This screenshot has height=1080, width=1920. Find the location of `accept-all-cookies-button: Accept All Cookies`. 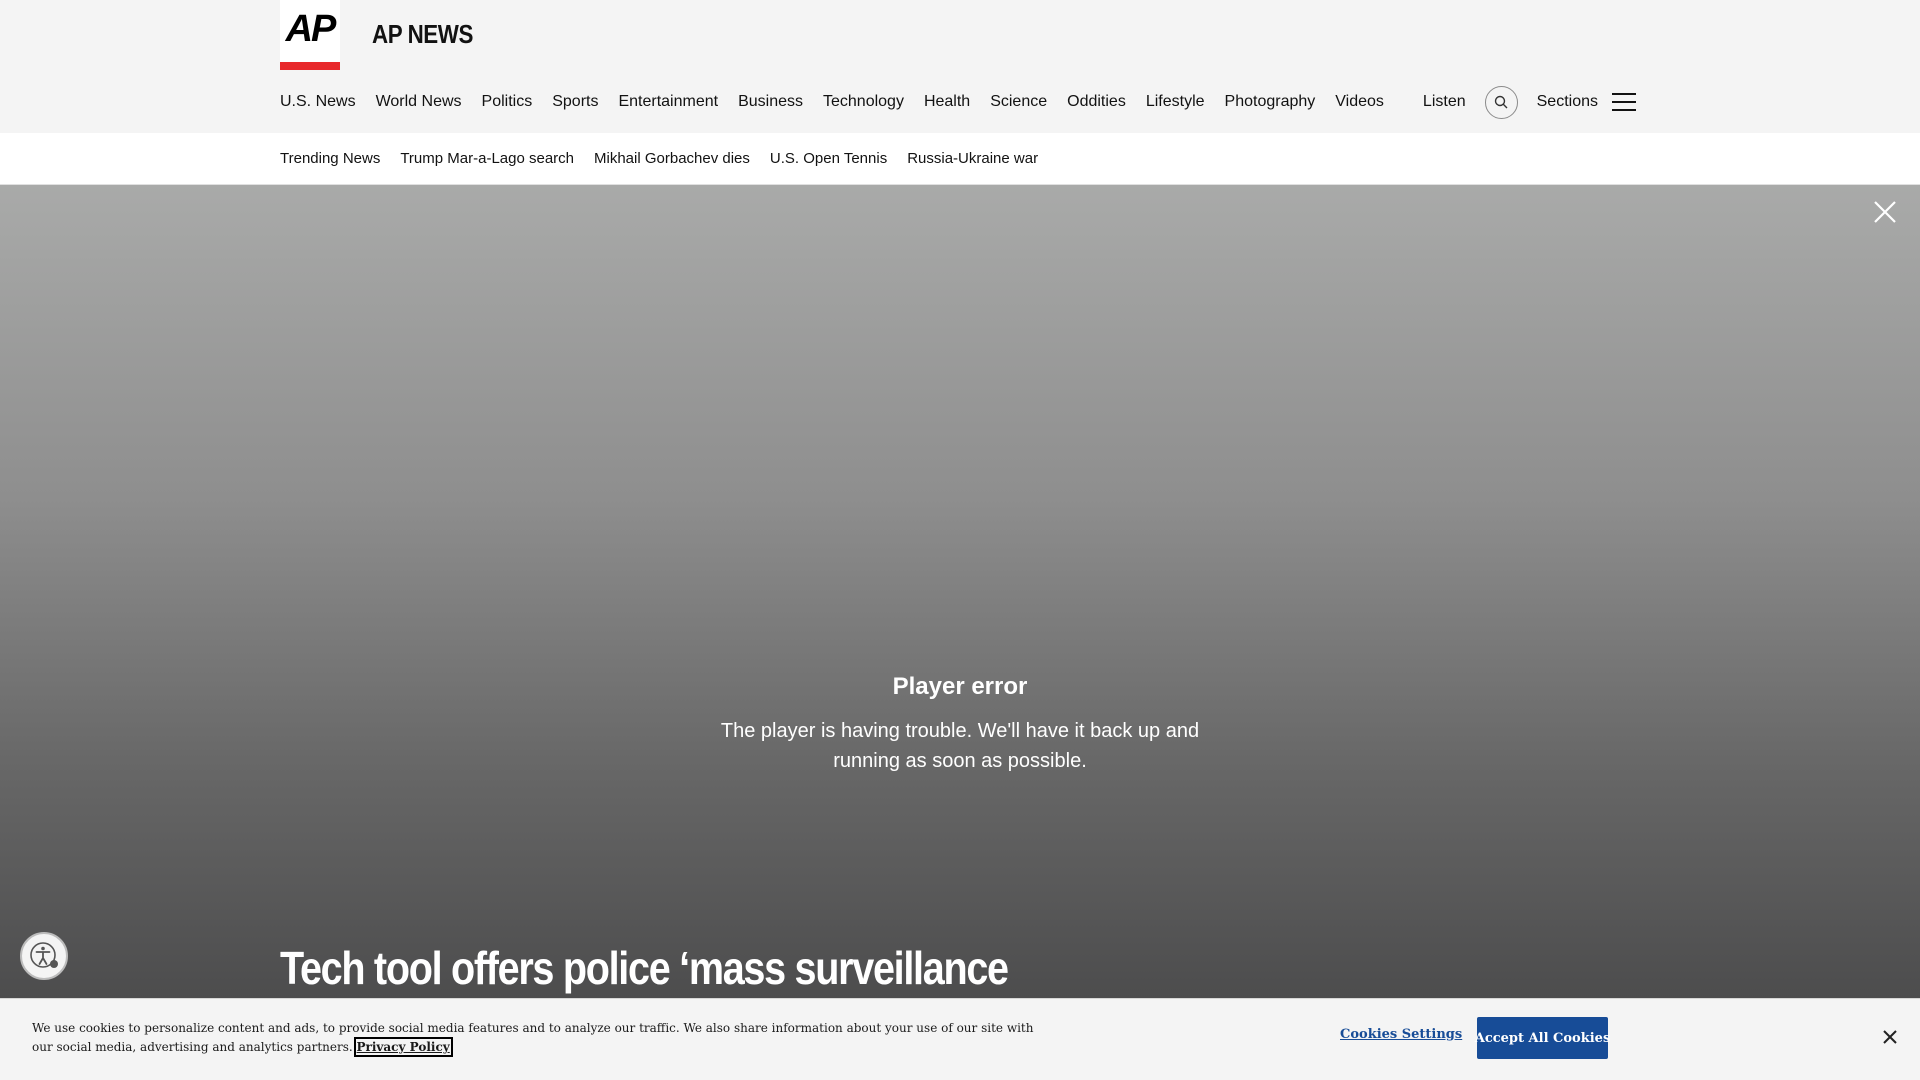

accept-all-cookies-button: Accept All Cookies is located at coordinates (1542, 1038).